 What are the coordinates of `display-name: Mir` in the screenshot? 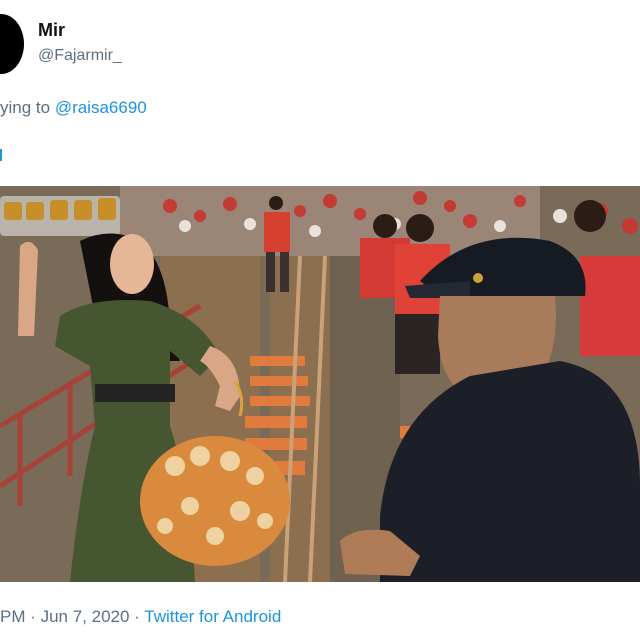 It's located at (51, 30).